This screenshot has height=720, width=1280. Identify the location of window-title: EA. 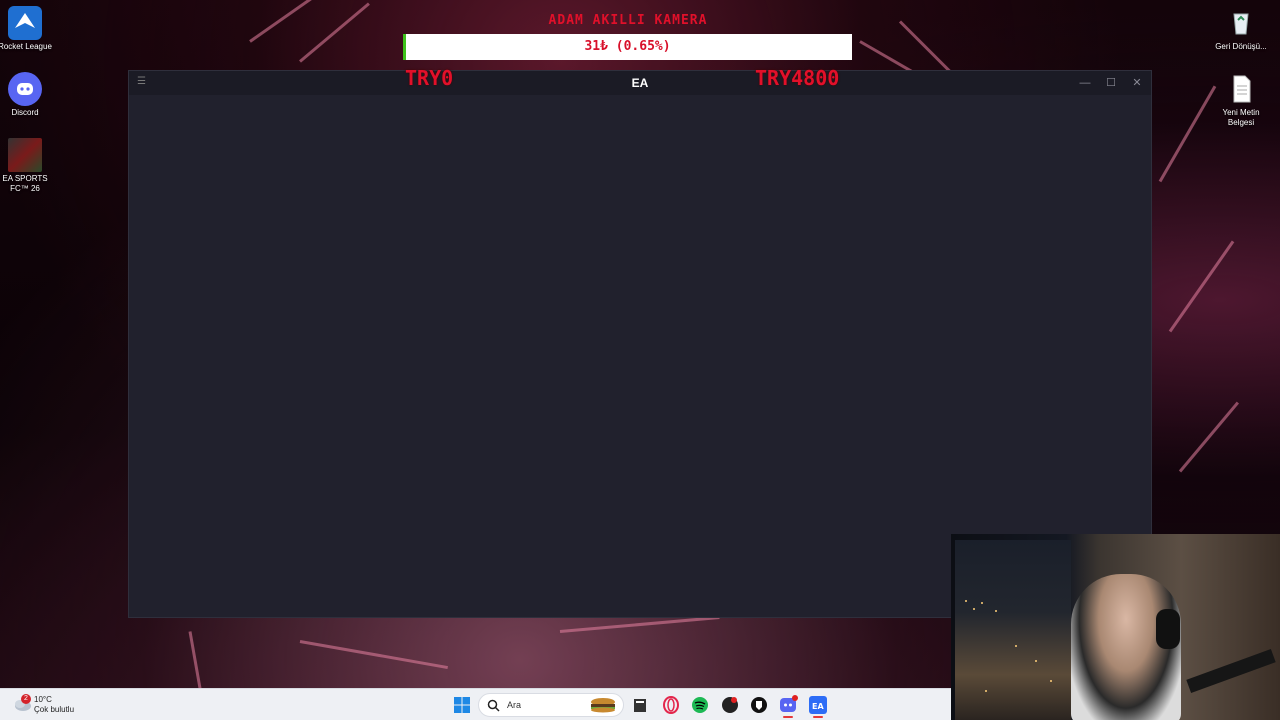
(640, 83).